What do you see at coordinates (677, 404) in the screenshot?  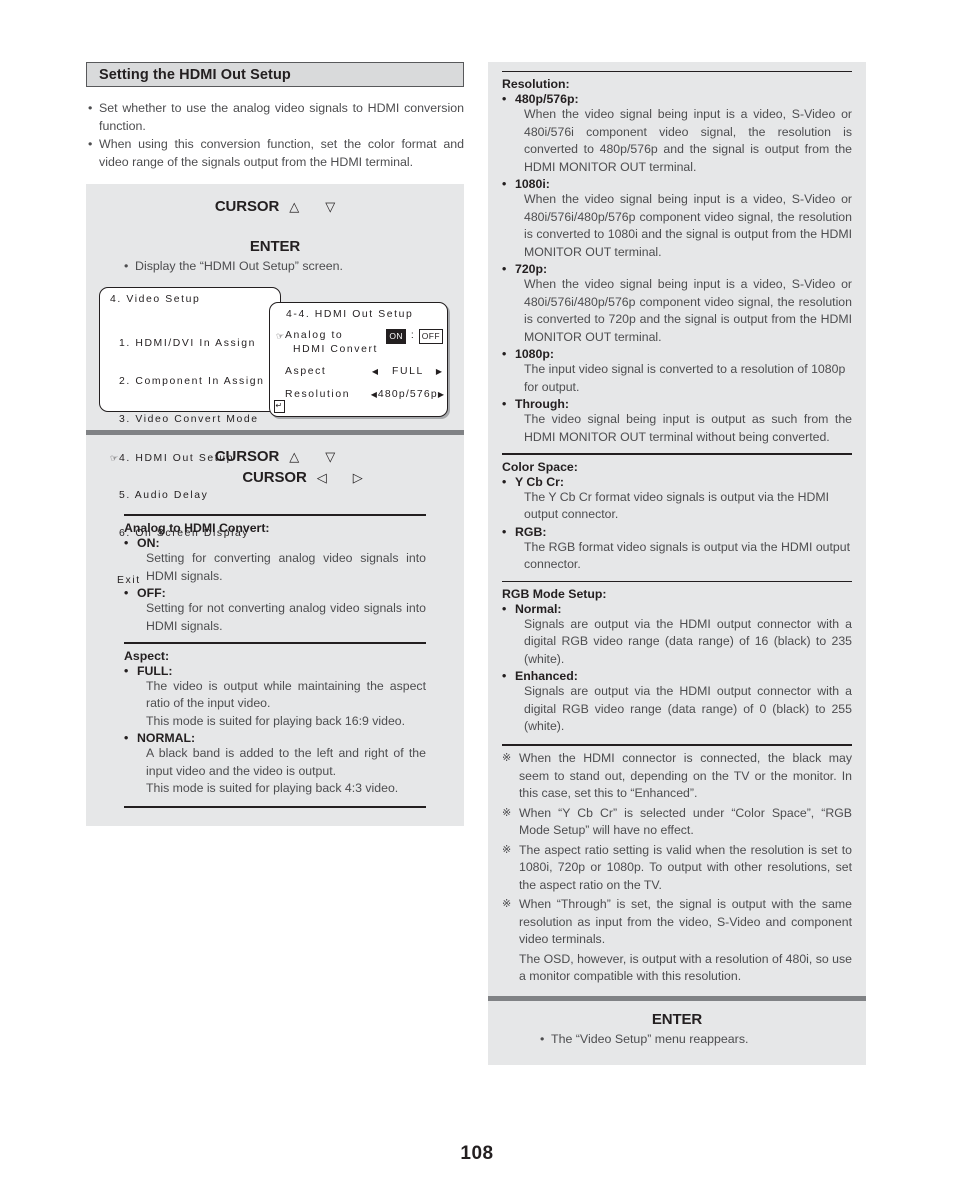 I see `definition-term: • Through:` at bounding box center [677, 404].